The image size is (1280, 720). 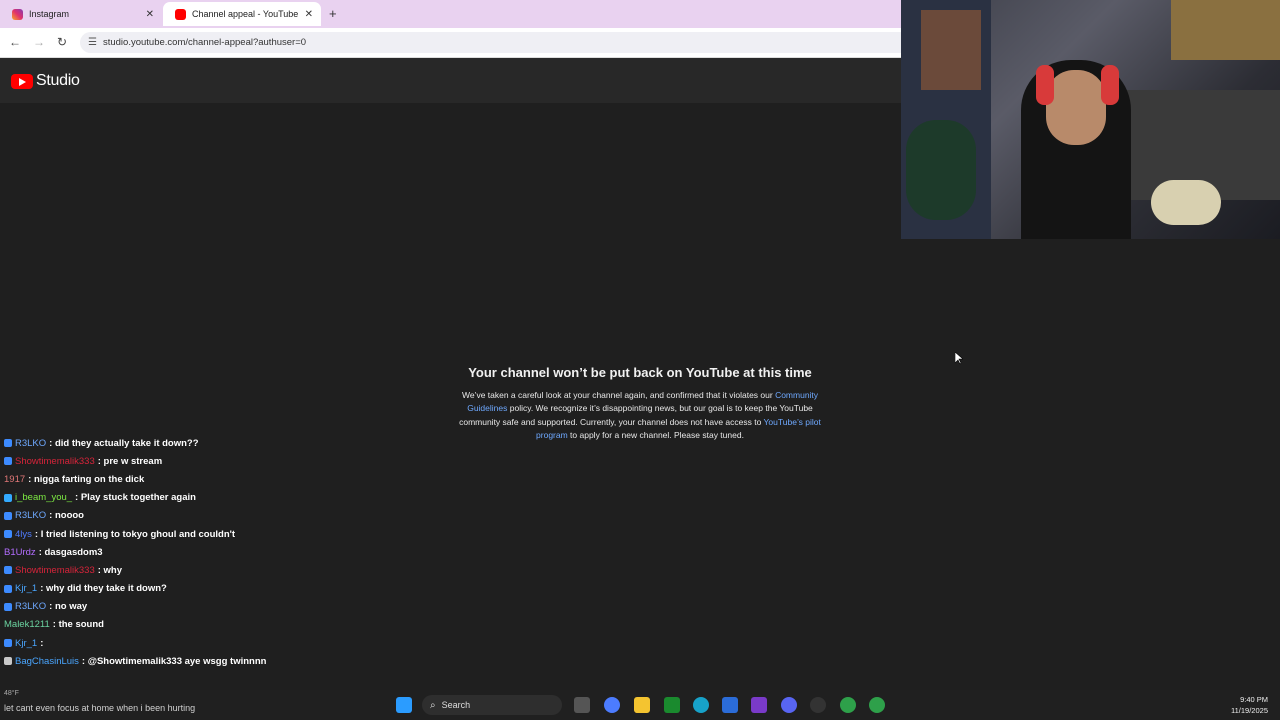 What do you see at coordinates (433, 705) in the screenshot?
I see `search-icon: ⌕` at bounding box center [433, 705].